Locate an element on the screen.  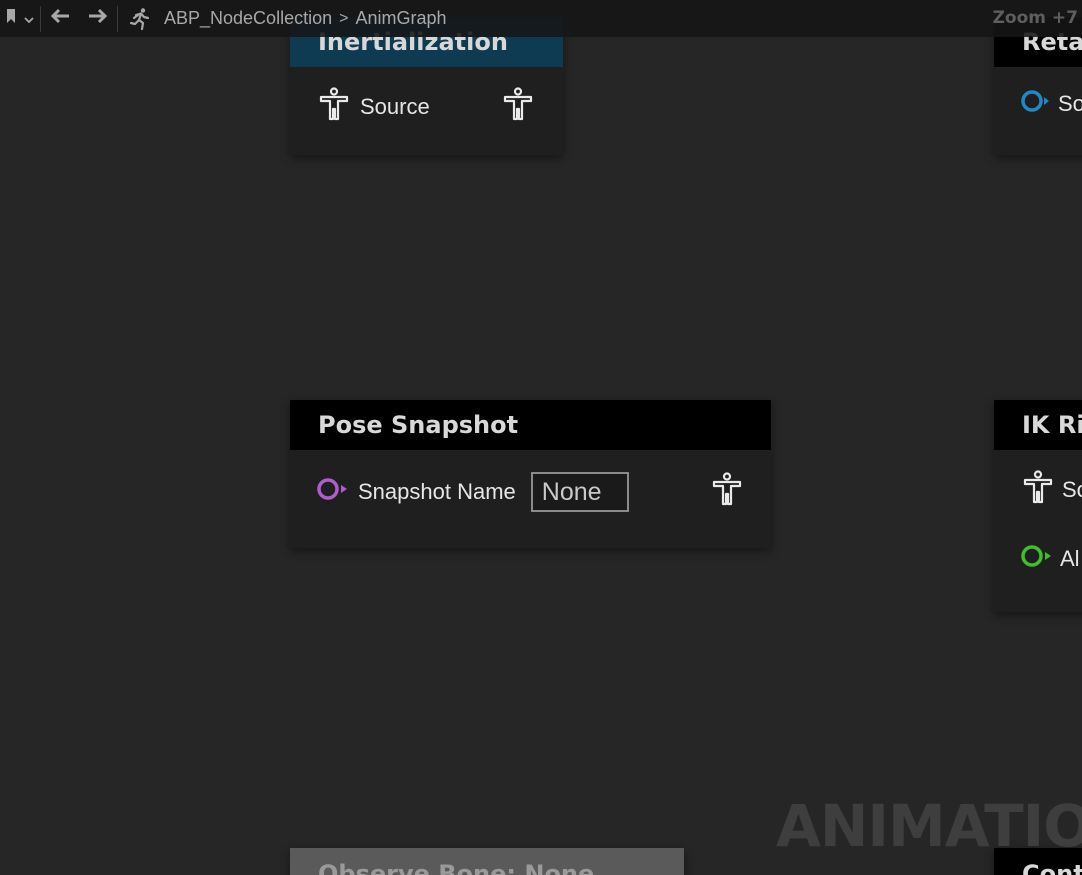
bookmark-icon is located at coordinates (13, 18).